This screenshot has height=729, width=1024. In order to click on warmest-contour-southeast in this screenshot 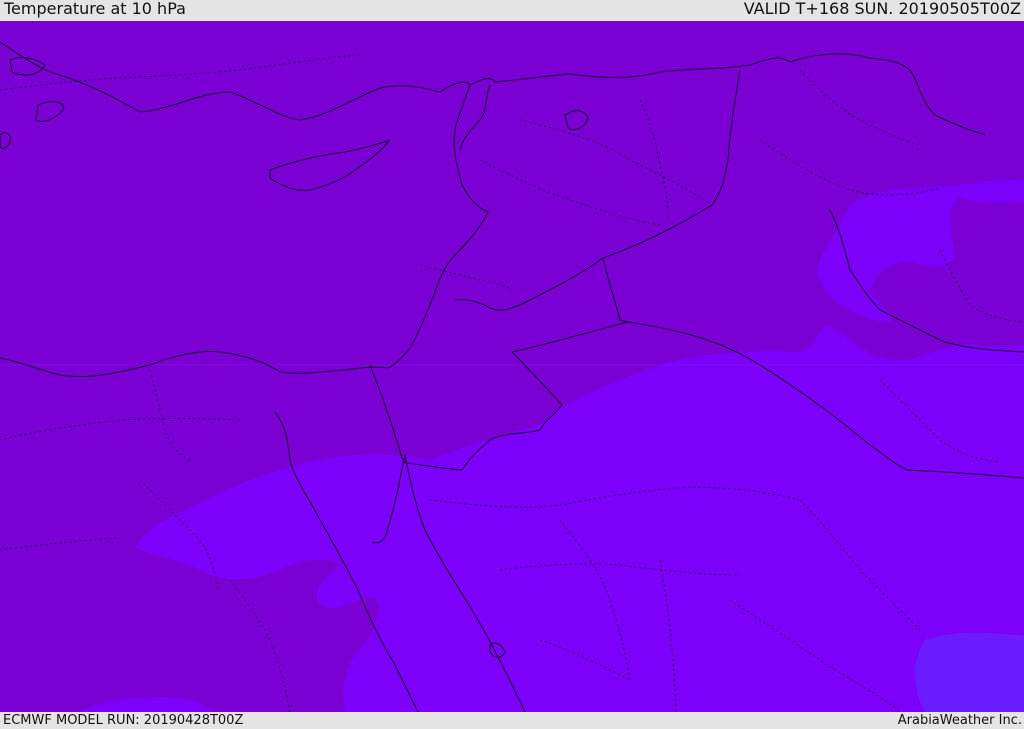, I will do `click(969, 672)`.